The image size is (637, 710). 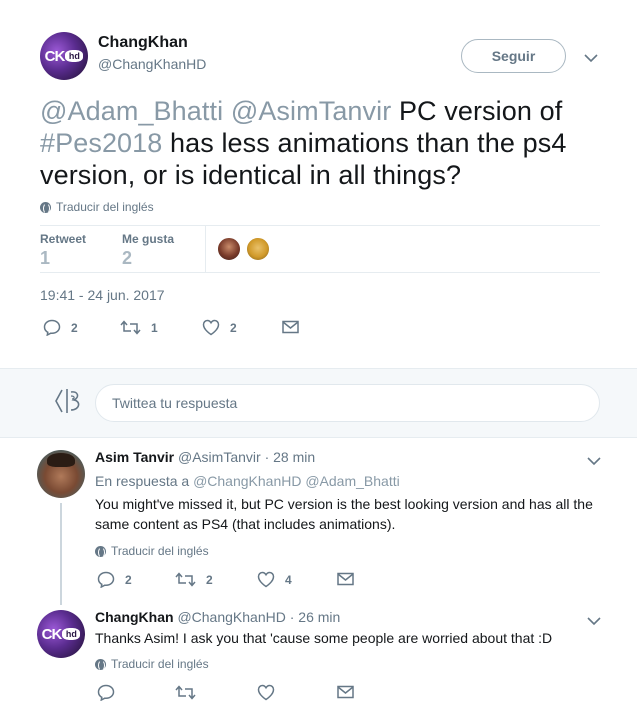 I want to click on tweet-text-line-1: @Adam_Bhatti @AsimTanvir PC version of, so click(x=330, y=111).